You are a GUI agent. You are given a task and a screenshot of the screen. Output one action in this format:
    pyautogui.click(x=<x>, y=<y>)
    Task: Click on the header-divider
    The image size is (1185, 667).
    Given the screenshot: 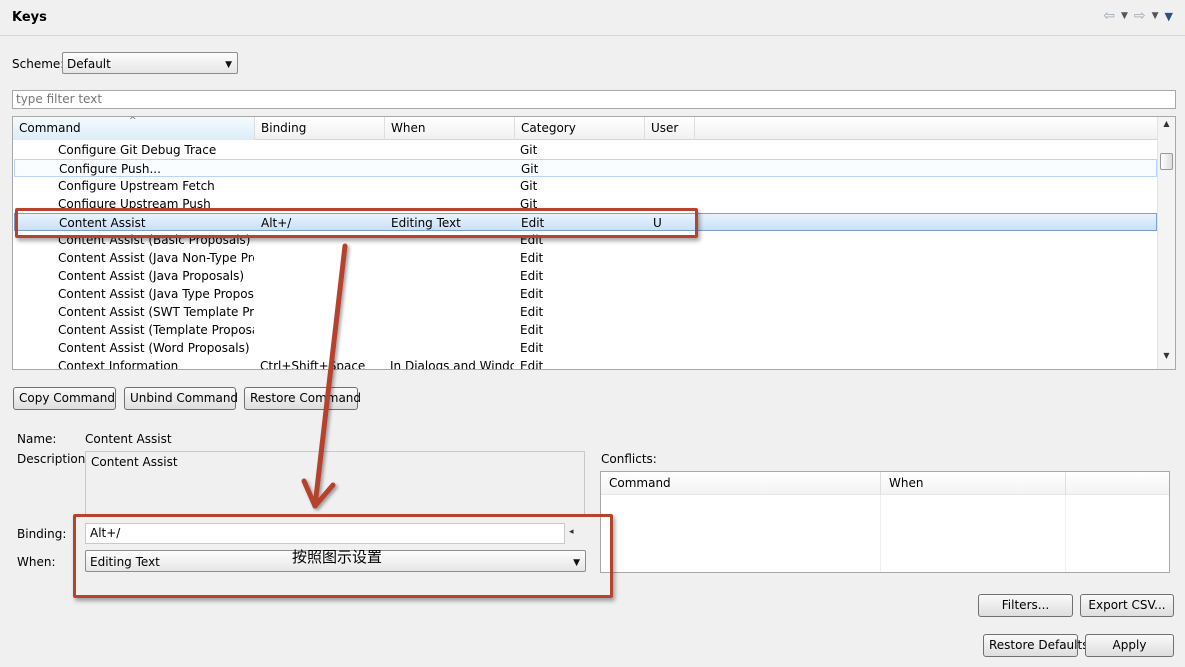 What is the action you would take?
    pyautogui.click(x=592, y=35)
    